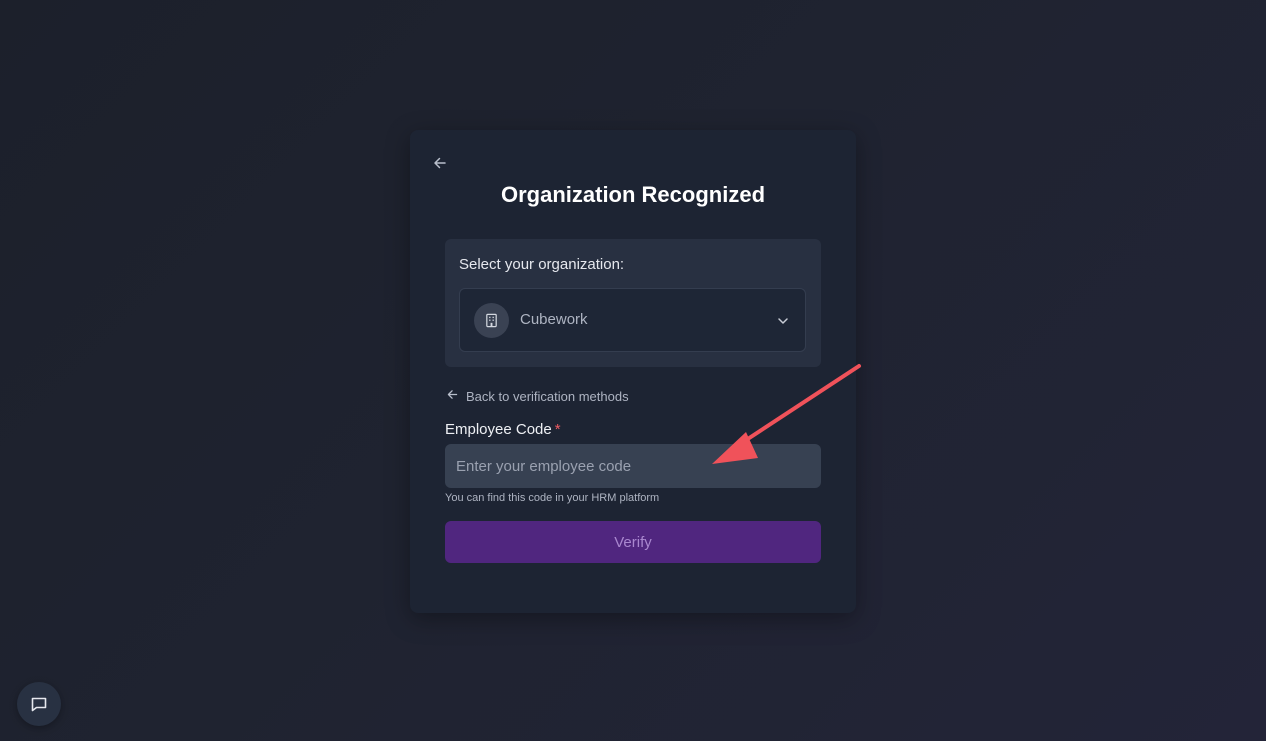 This screenshot has height=741, width=1266. What do you see at coordinates (554, 319) in the screenshot?
I see `organization-selected-value: Cubework` at bounding box center [554, 319].